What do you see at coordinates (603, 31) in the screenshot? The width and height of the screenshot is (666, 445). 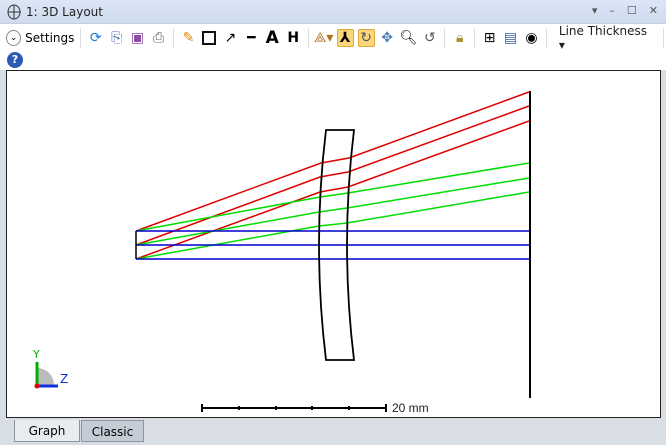 I see `line-thickness-label: Line Thickness` at bounding box center [603, 31].